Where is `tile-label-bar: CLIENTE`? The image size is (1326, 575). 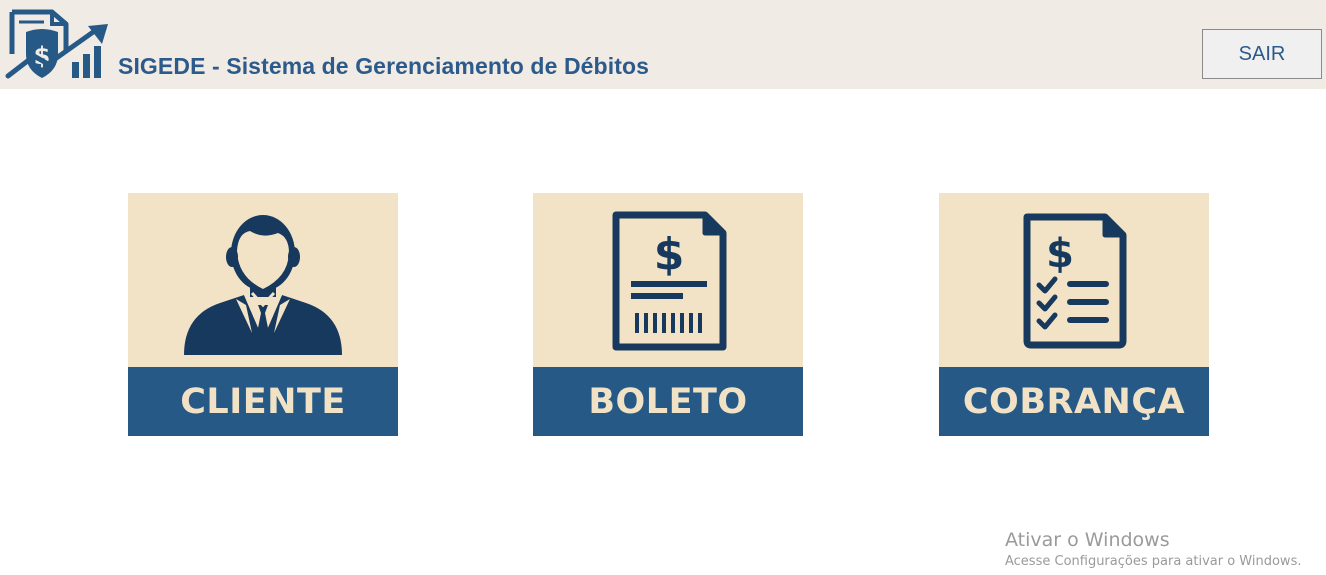 tile-label-bar: CLIENTE is located at coordinates (263, 401).